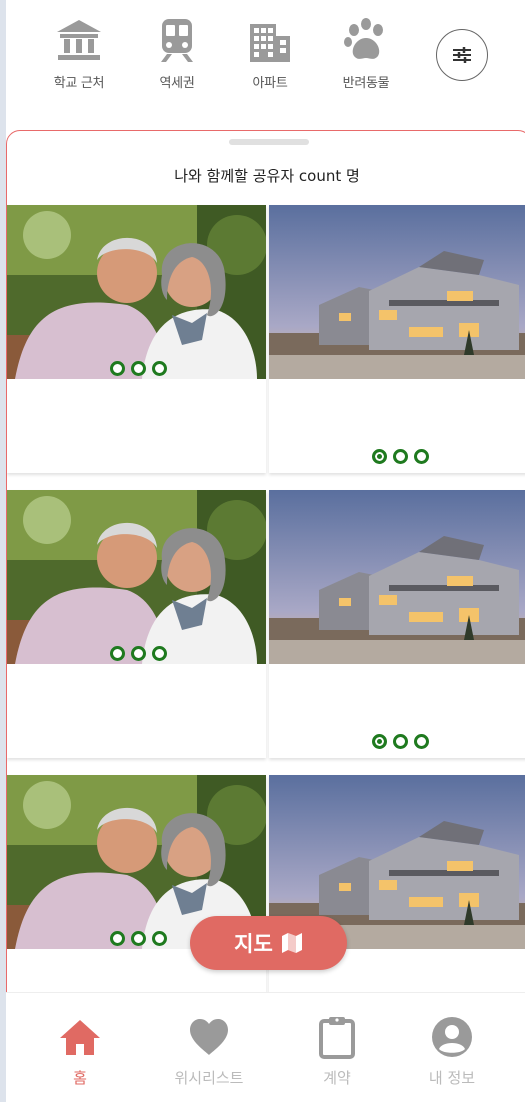 This screenshot has height=1102, width=525. What do you see at coordinates (177, 40) in the screenshot?
I see `subway-train-icon` at bounding box center [177, 40].